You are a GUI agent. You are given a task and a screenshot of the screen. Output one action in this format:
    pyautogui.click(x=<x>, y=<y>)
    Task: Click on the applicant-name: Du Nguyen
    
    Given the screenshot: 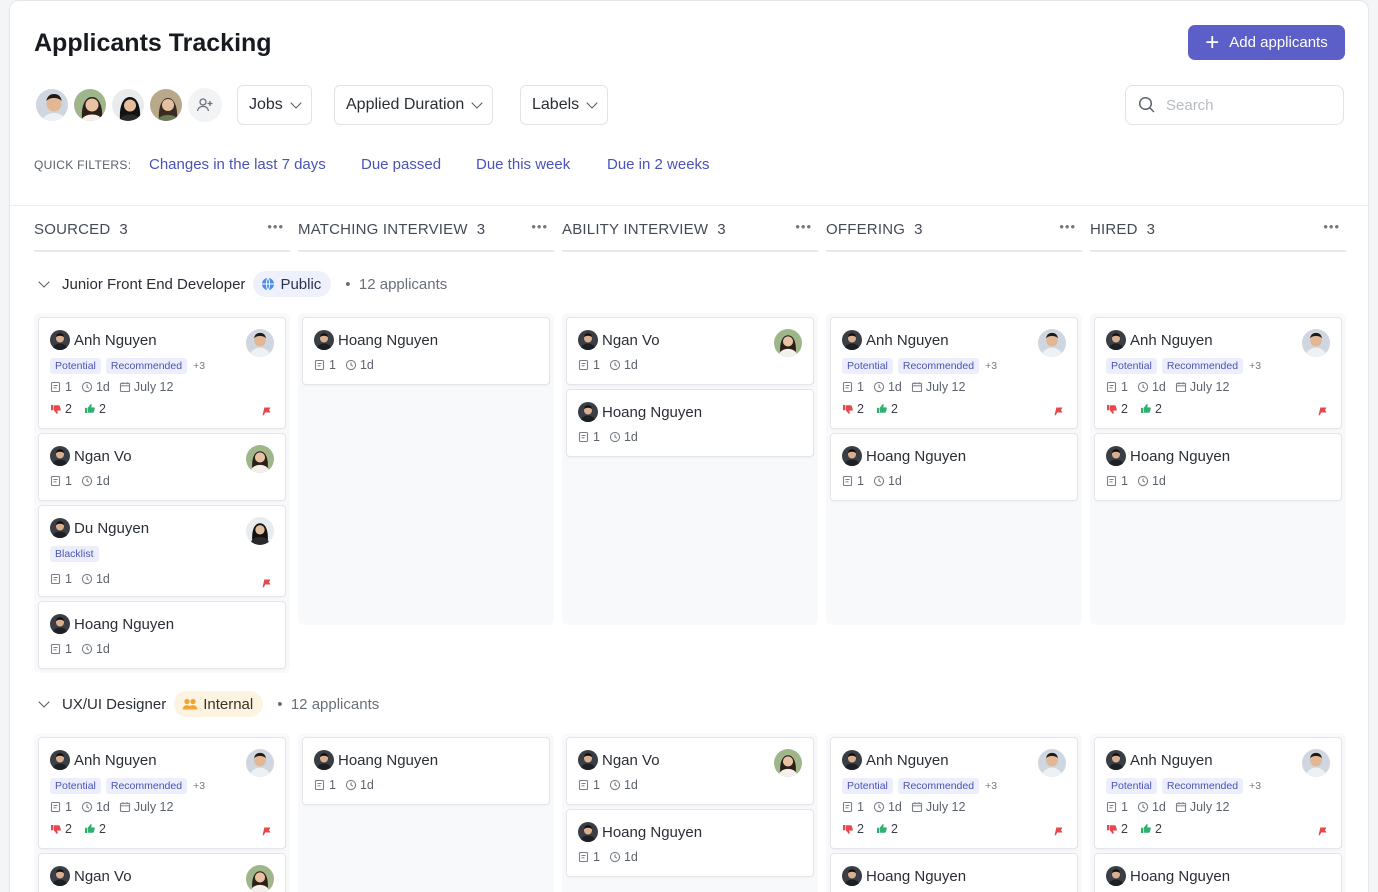 What is the action you would take?
    pyautogui.click(x=112, y=528)
    